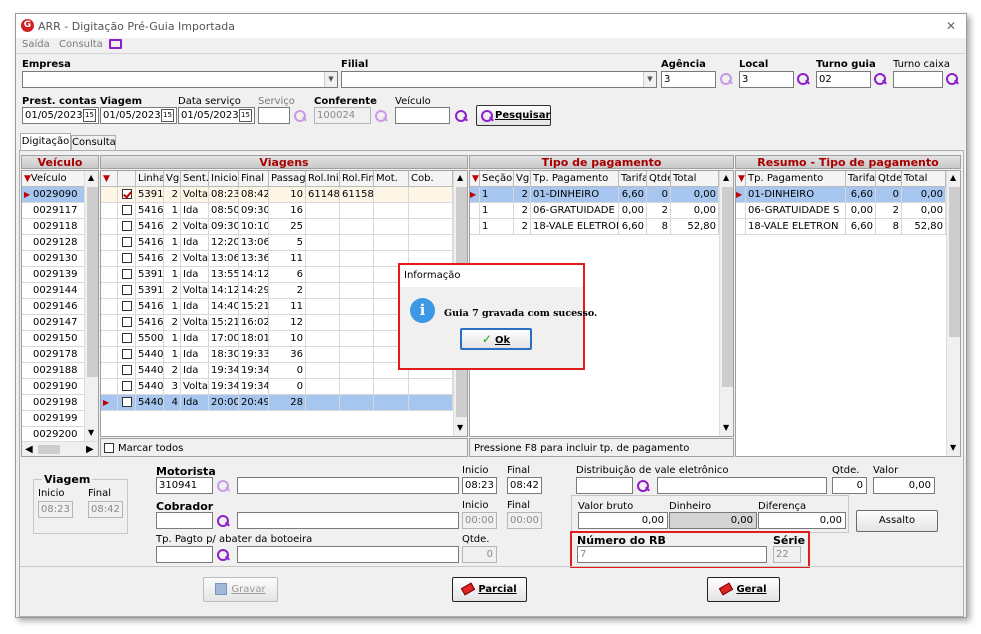  What do you see at coordinates (489, 589) in the screenshot?
I see `parcial-button: Parcial` at bounding box center [489, 589].